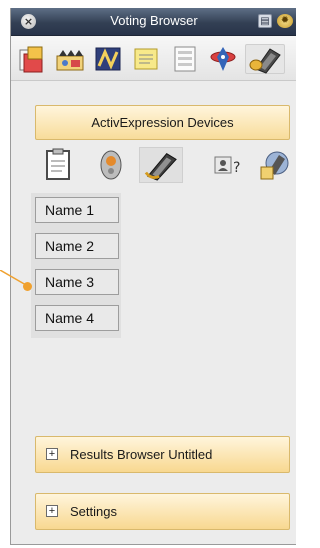 The height and width of the screenshot is (548, 320). What do you see at coordinates (141, 454) in the screenshot?
I see `results-browser-label: Results Browser Untitled` at bounding box center [141, 454].